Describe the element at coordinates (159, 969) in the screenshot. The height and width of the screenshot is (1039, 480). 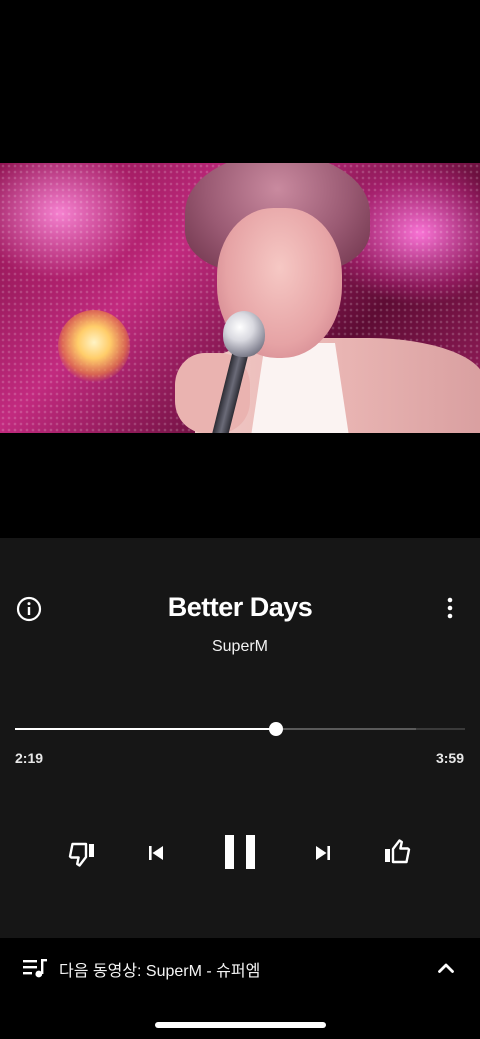
I see `up-next-label: 다음 동영상: SuperM - 슈퍼엠` at that location.